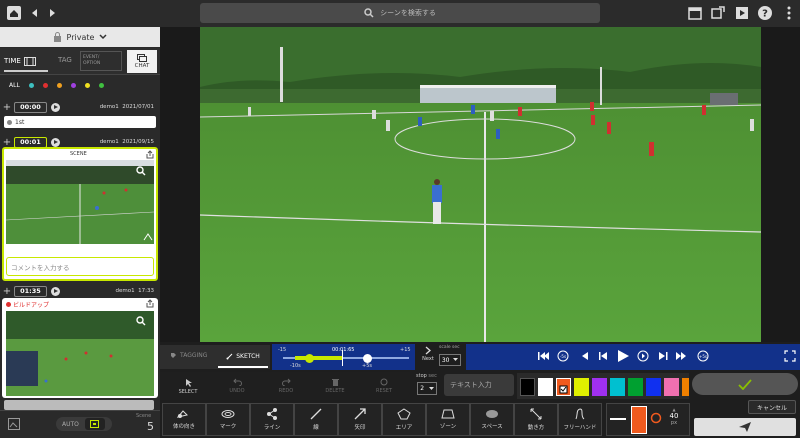 The image size is (800, 438). I want to click on tool-body-direction: 体の向き, so click(184, 419).